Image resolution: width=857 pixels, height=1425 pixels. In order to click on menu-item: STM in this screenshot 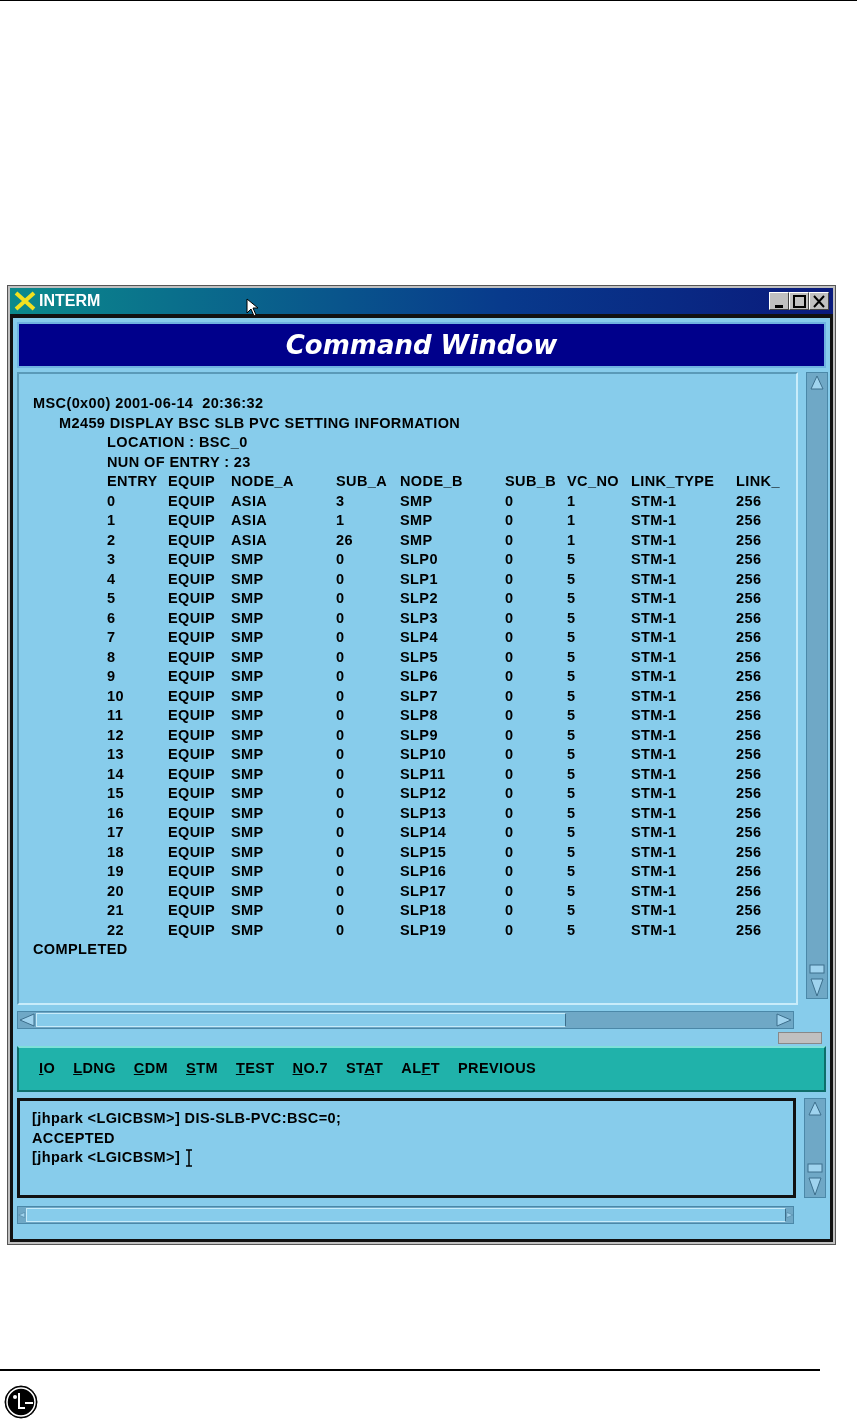, I will do `click(202, 1069)`.